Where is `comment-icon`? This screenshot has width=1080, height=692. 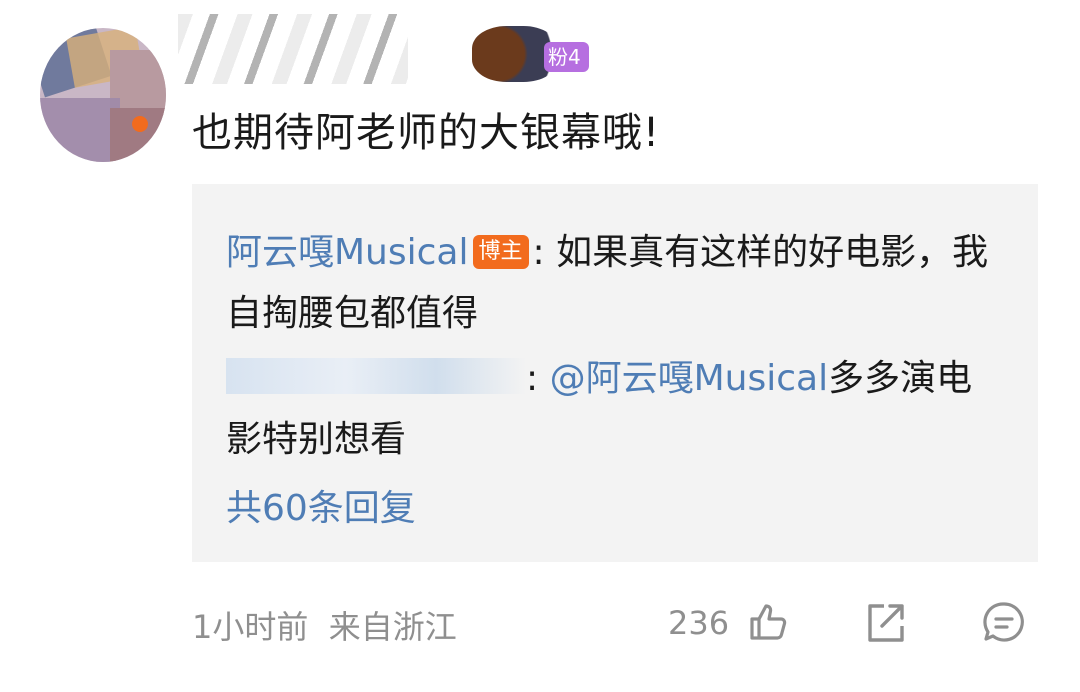
comment-icon is located at coordinates (1004, 622).